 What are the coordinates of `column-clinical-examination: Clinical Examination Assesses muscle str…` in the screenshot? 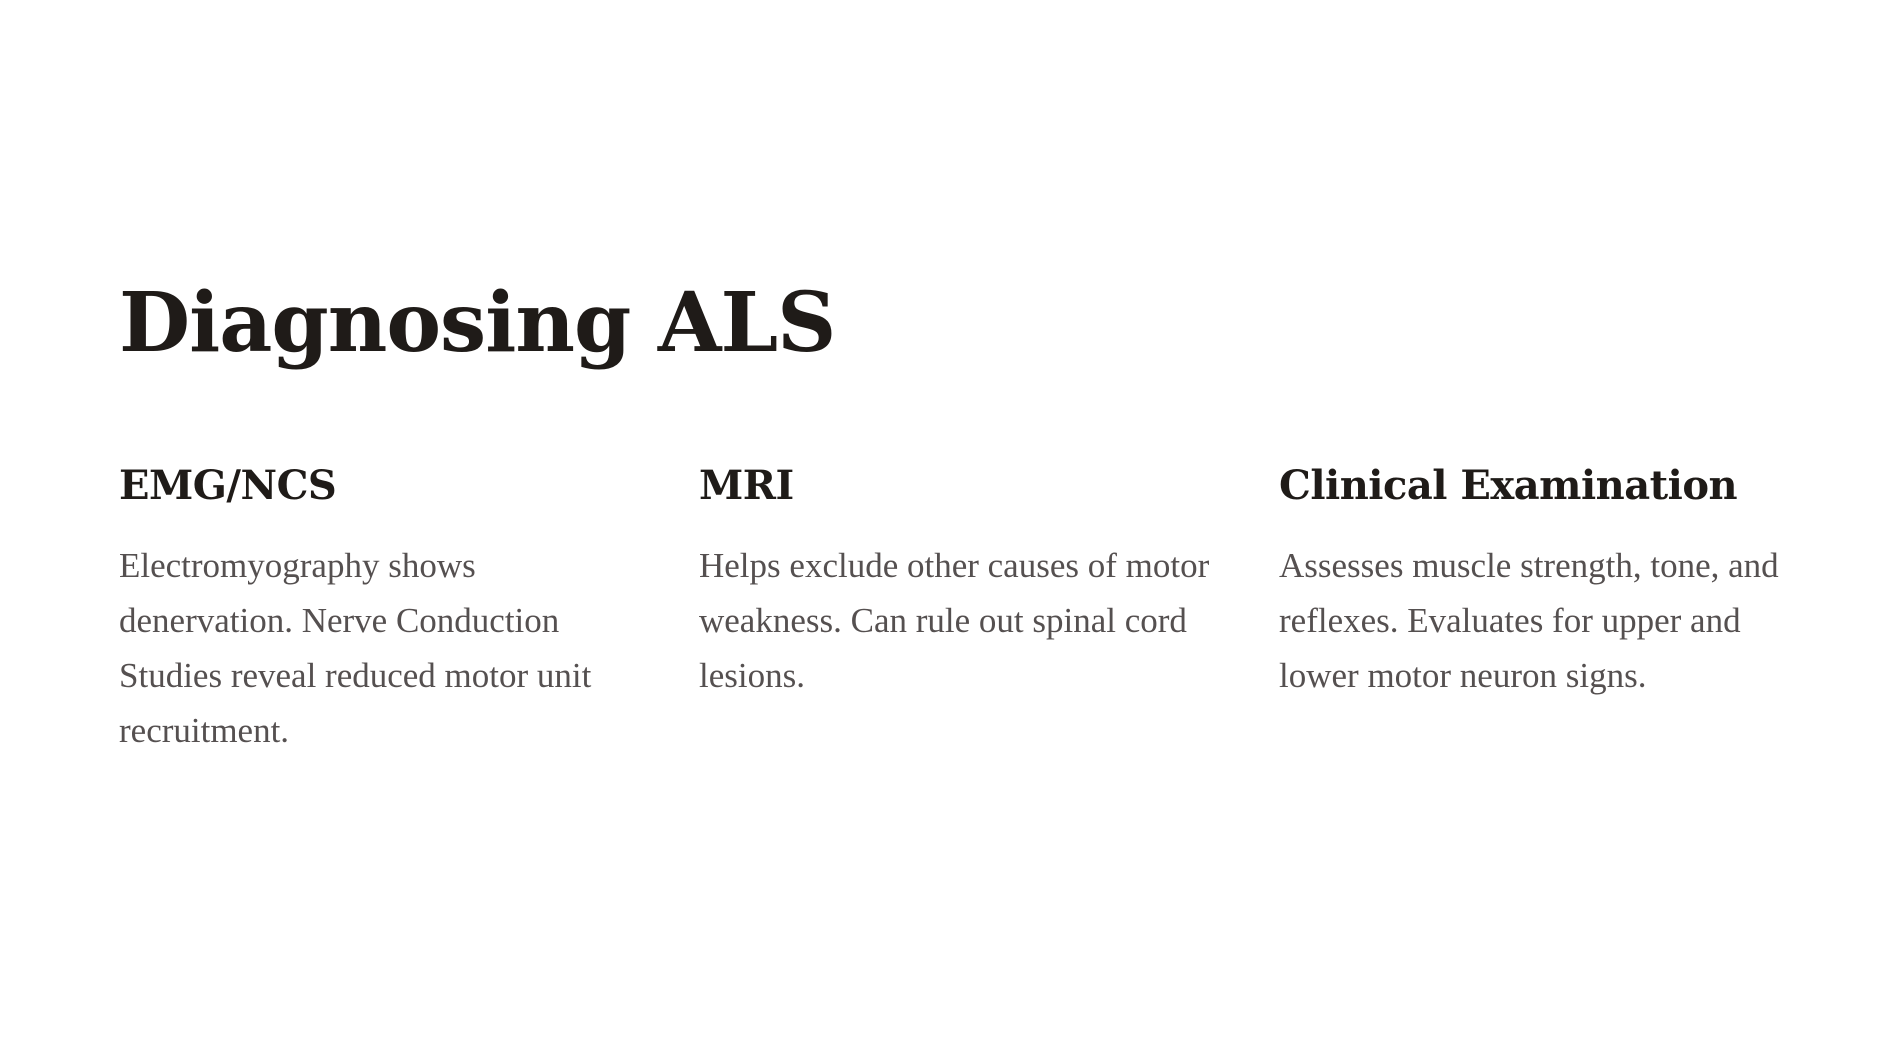 It's located at (1539, 580).